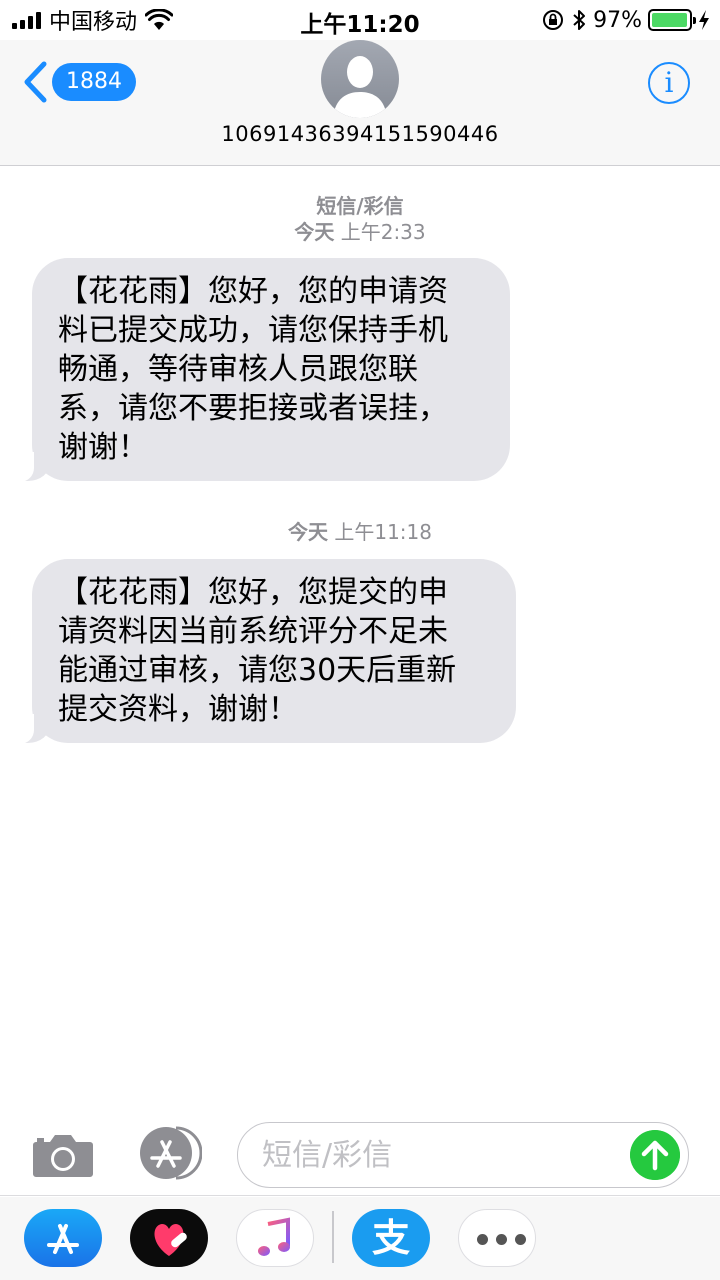  Describe the element at coordinates (360, 532) in the screenshot. I see `message-timestamp: 今天 上午11:18` at that location.